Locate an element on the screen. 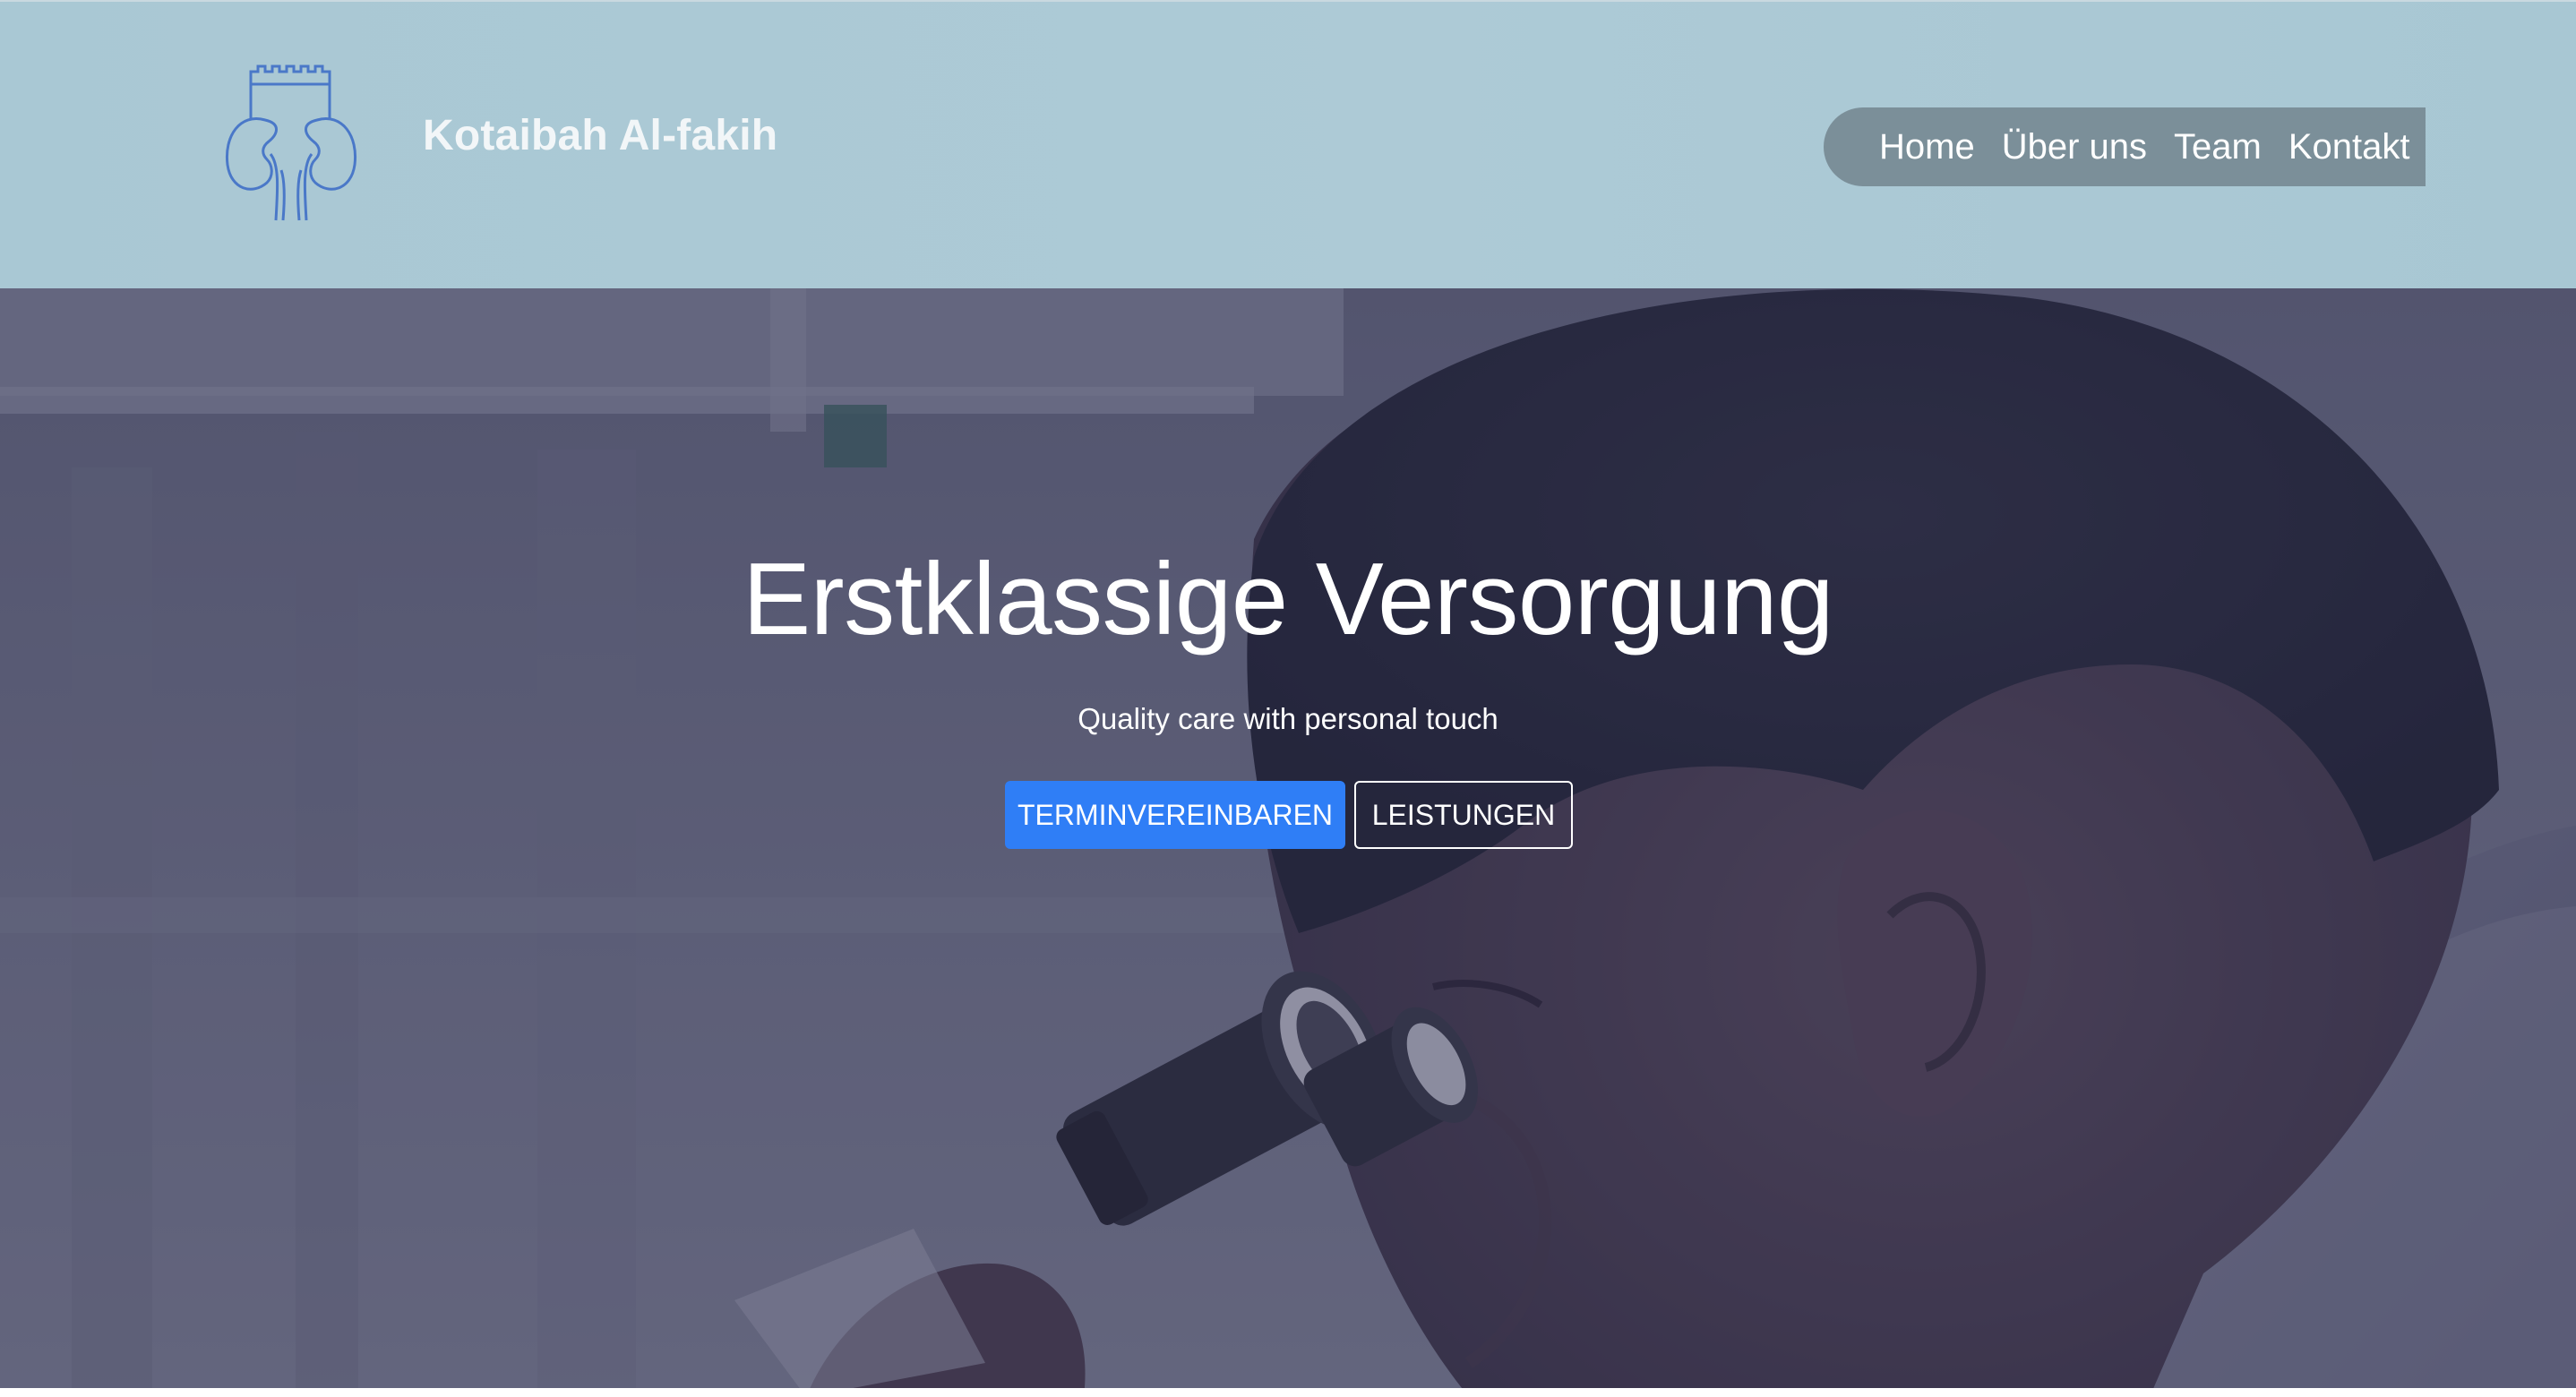 This screenshot has width=2576, height=1397. hero-title: Erstklassige Versorgung is located at coordinates (1288, 599).